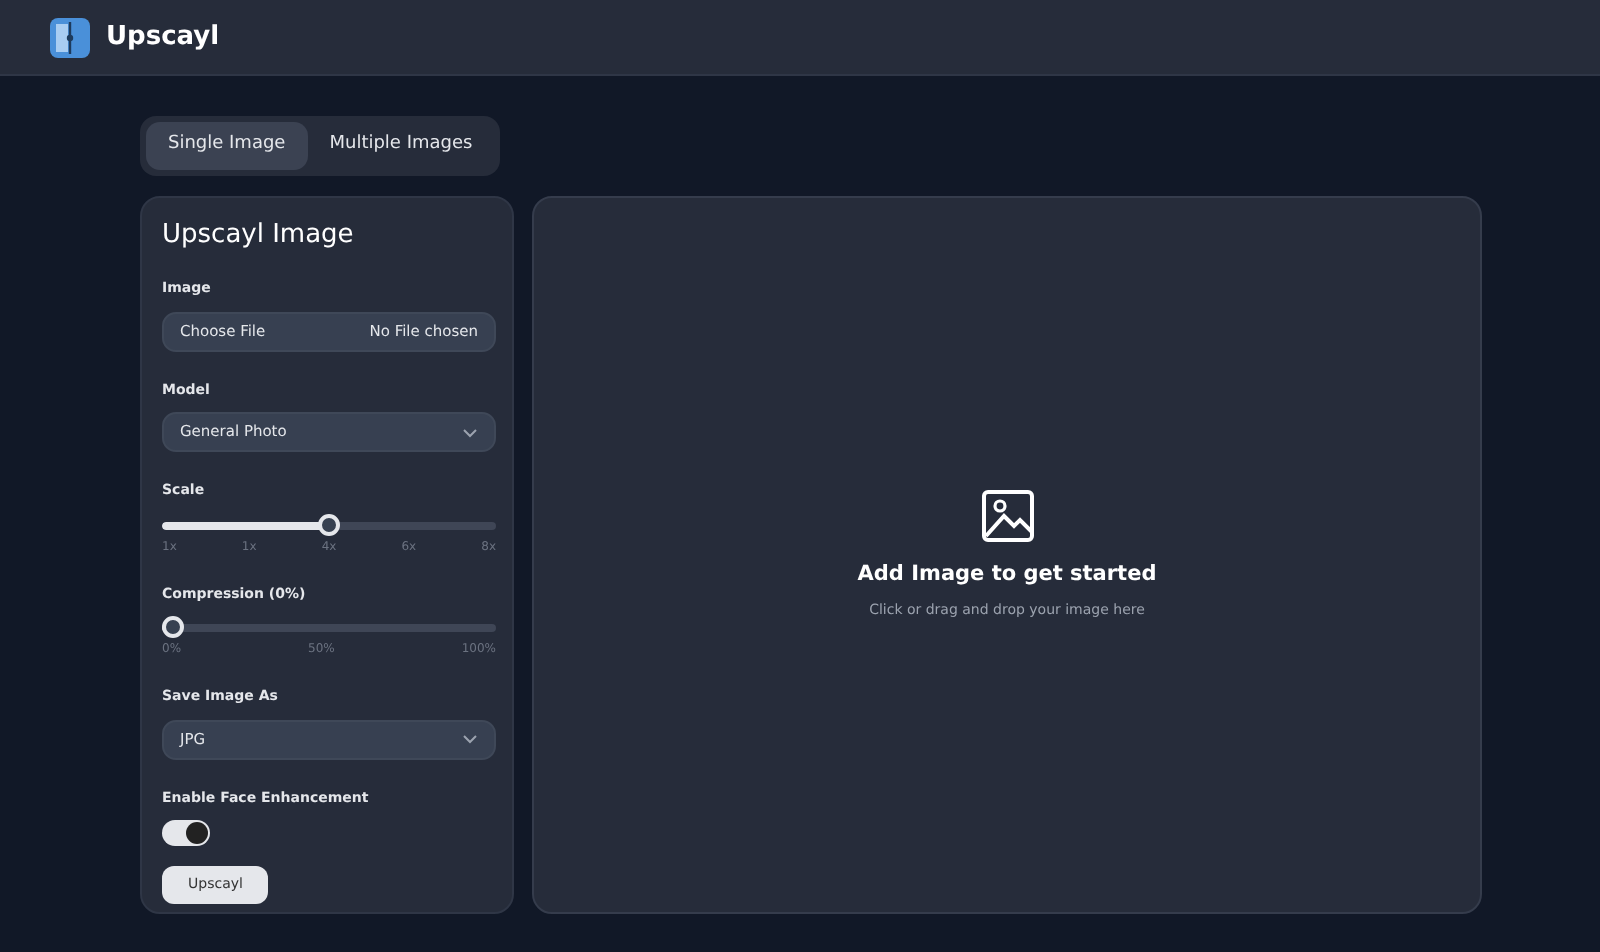 The height and width of the screenshot is (952, 1600). What do you see at coordinates (70, 37) in the screenshot?
I see `app-logo-icon` at bounding box center [70, 37].